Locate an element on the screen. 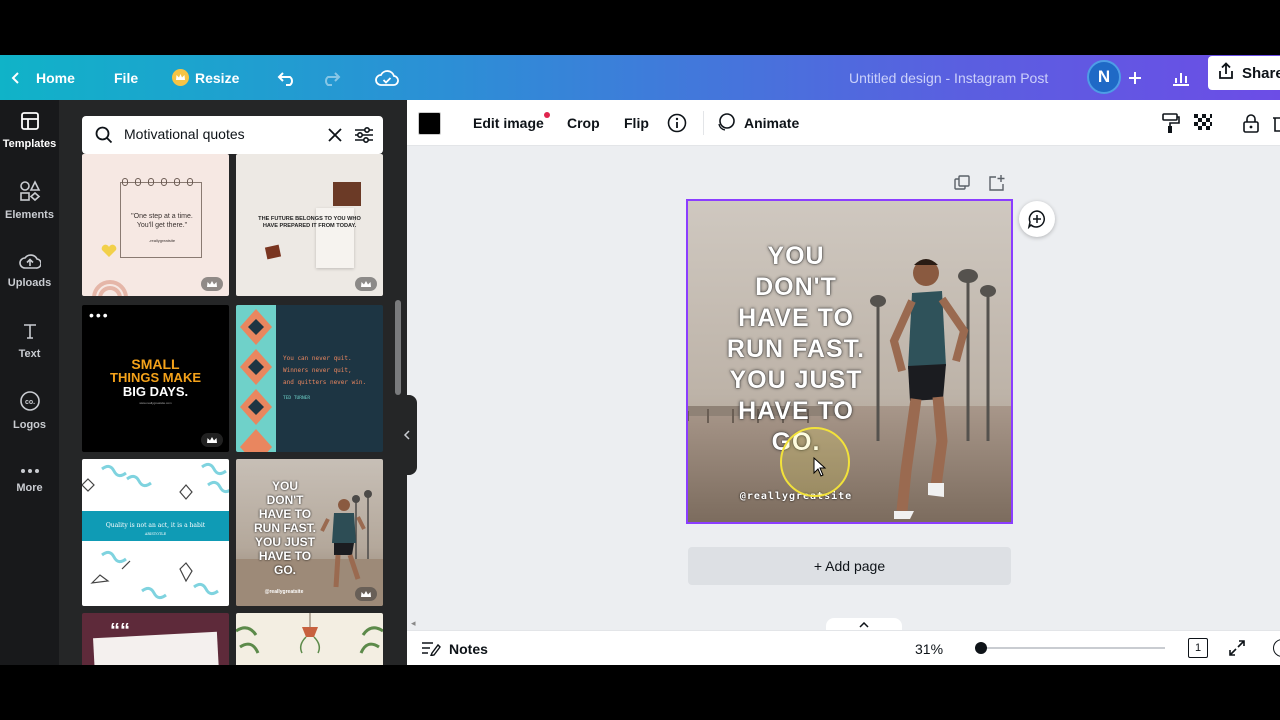 This screenshot has width=1280, height=720. duplicate-page-icon is located at coordinates (962, 185).